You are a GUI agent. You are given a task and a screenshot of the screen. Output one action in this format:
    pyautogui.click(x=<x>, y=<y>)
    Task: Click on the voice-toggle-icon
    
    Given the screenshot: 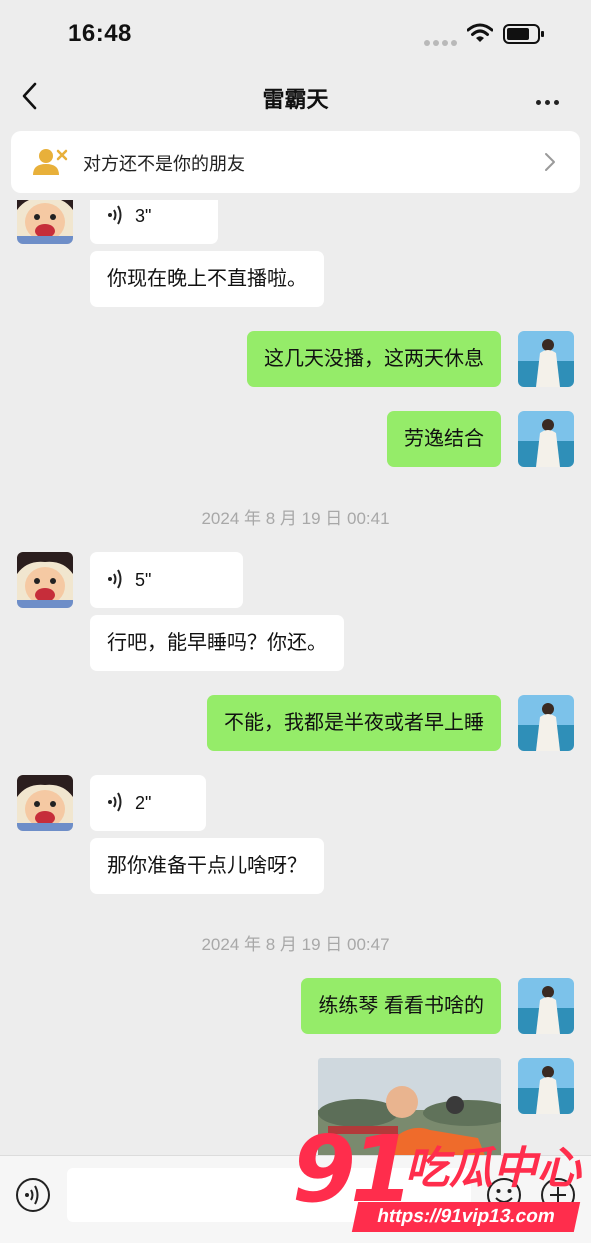 What is the action you would take?
    pyautogui.click(x=33, y=1195)
    